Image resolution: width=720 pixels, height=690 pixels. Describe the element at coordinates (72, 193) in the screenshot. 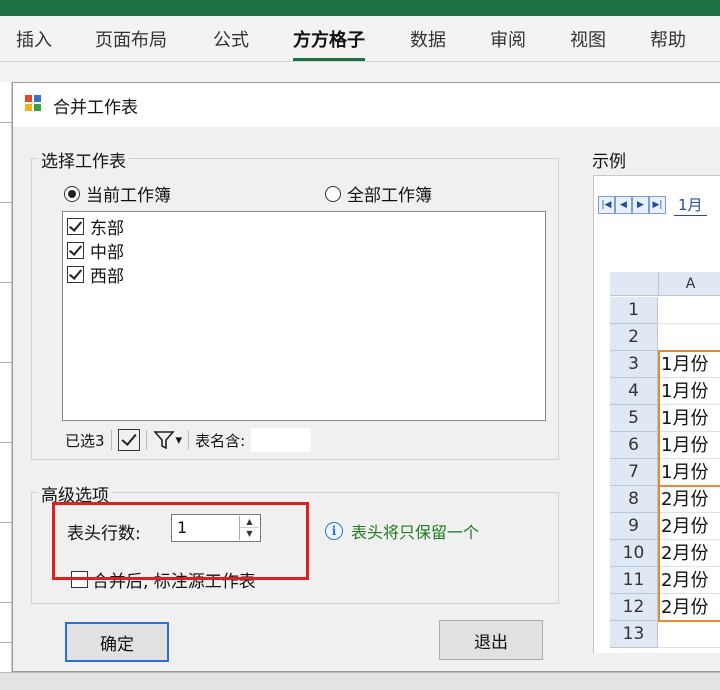

I see `radio-current-indicator` at that location.